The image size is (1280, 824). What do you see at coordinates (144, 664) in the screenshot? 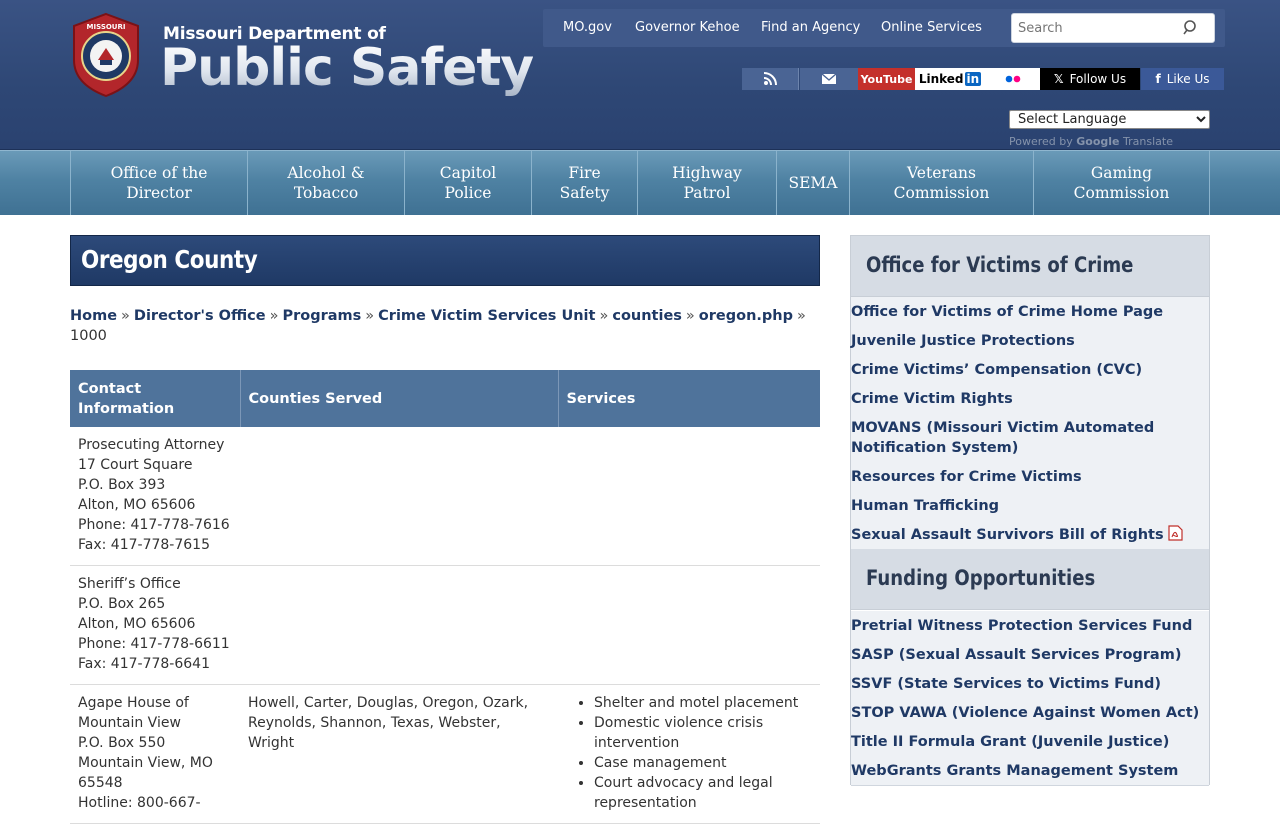
I see `contact-line: Fax: 417-778-6641` at bounding box center [144, 664].